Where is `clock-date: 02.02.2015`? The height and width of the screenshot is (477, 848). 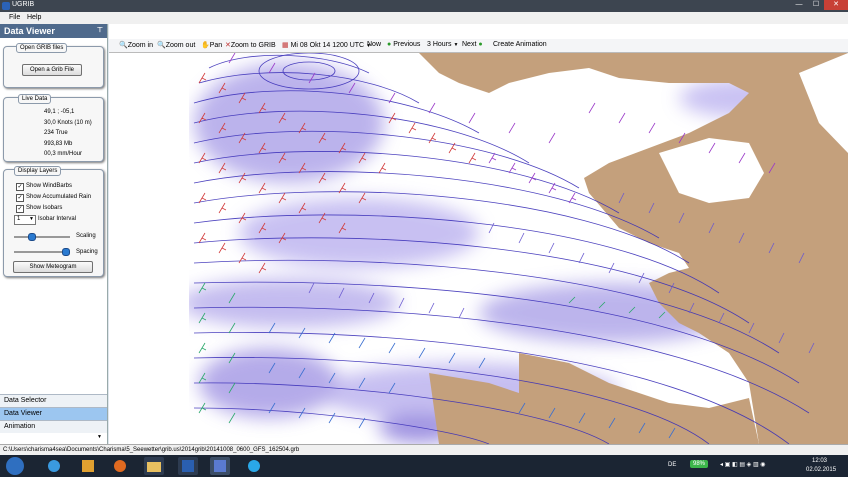
clock-date: 02.02.2015 is located at coordinates (821, 470).